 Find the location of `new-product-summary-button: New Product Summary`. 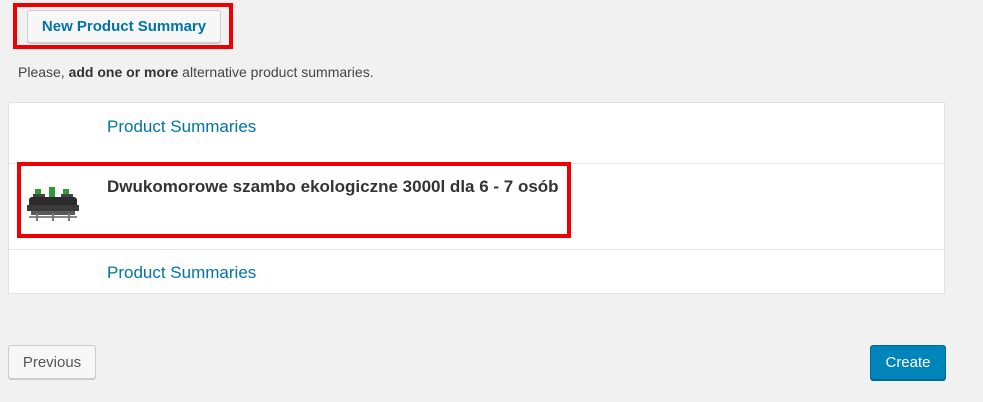

new-product-summary-button: New Product Summary is located at coordinates (124, 26).